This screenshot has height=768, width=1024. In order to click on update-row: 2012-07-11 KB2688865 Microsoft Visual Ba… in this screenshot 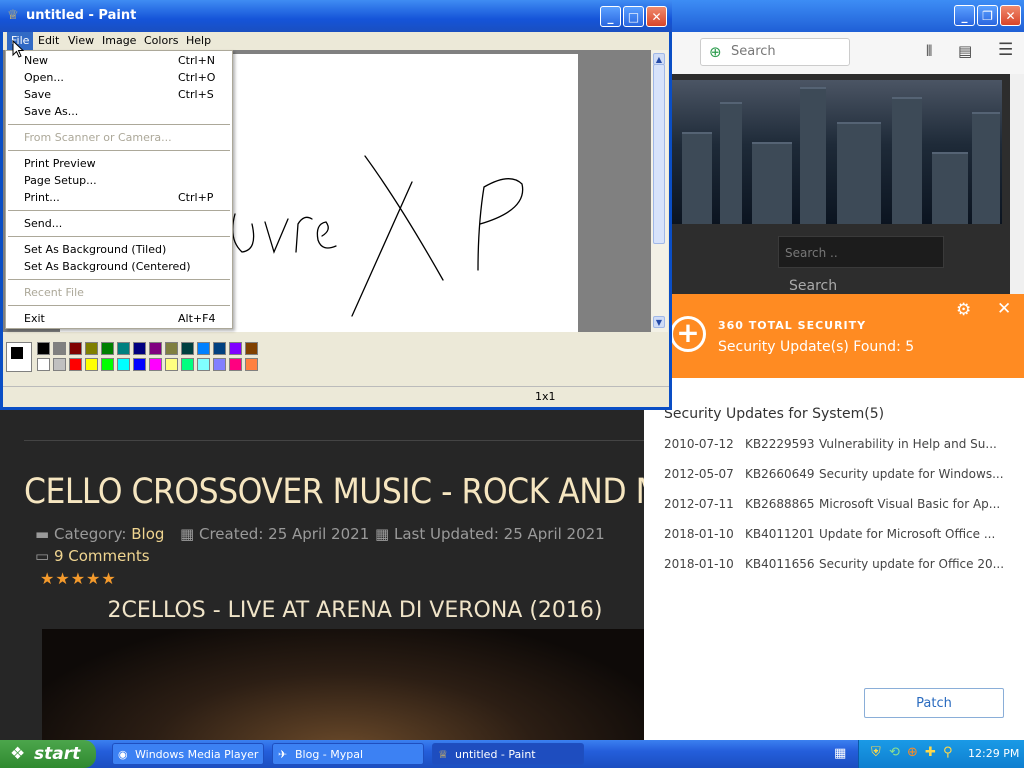, I will do `click(834, 506)`.